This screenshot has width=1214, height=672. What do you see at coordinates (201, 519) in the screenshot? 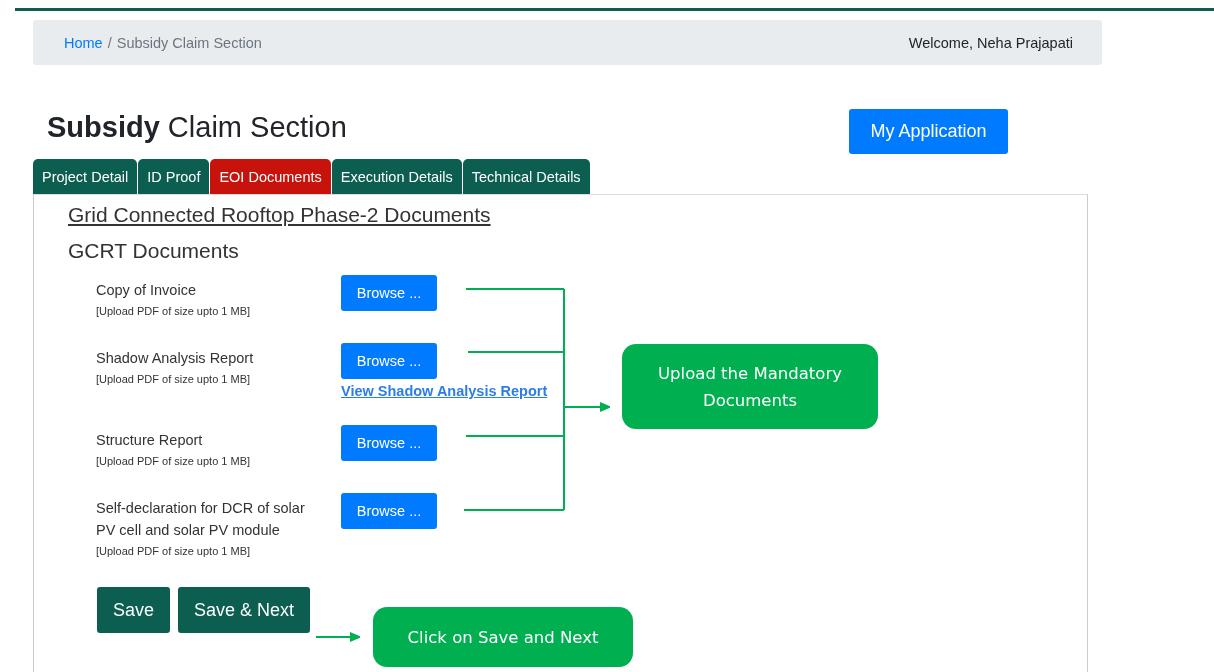
I see `document-label: Self-declaration for DCR of solar PV cell and solar PV module` at bounding box center [201, 519].